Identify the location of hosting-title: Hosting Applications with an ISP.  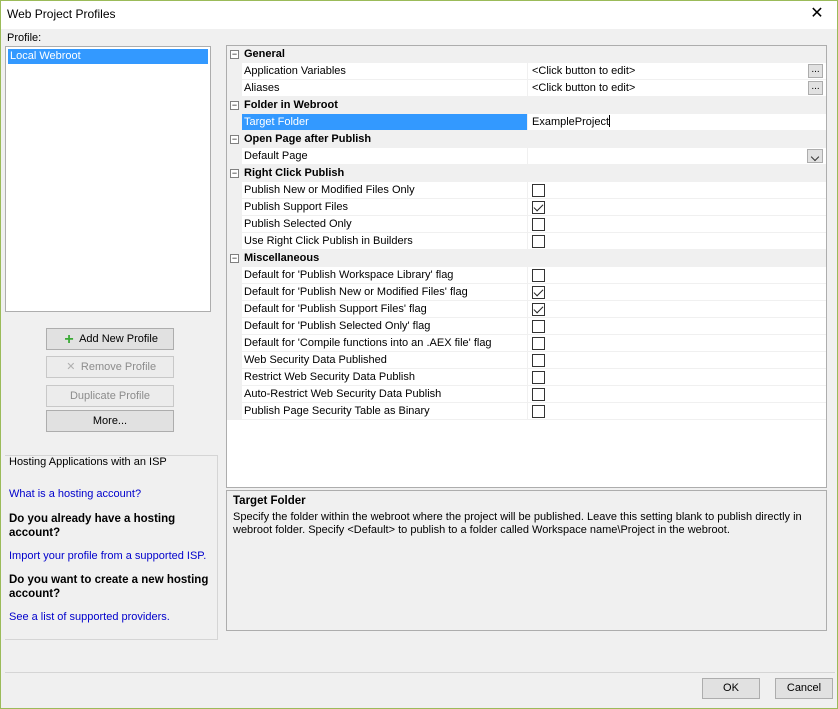
(88, 462).